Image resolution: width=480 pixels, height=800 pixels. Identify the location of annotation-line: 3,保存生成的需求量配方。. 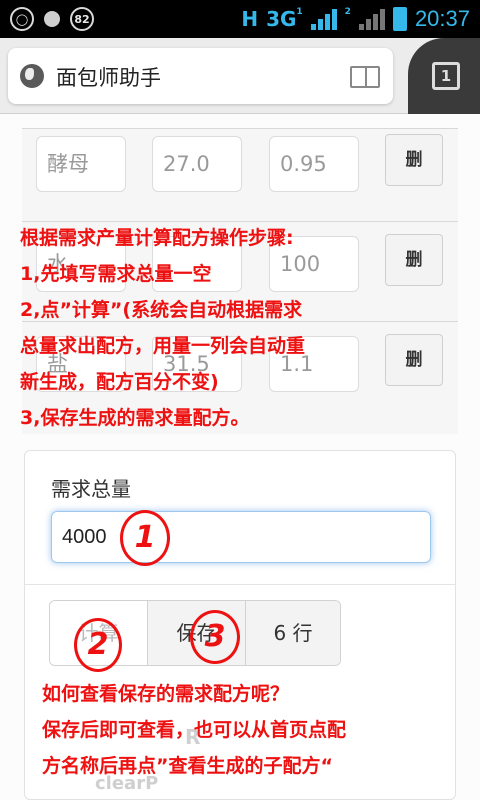
(135, 418).